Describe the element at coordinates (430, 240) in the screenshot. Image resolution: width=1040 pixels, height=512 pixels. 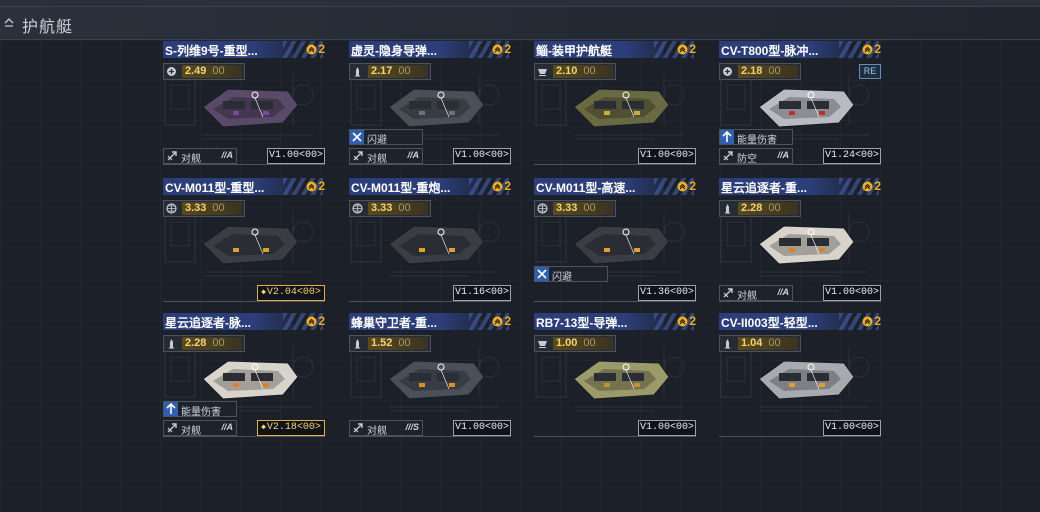
I see `ship-card: CV-M011型-重炮... 2 3.33 00 V1.16<00>` at that location.